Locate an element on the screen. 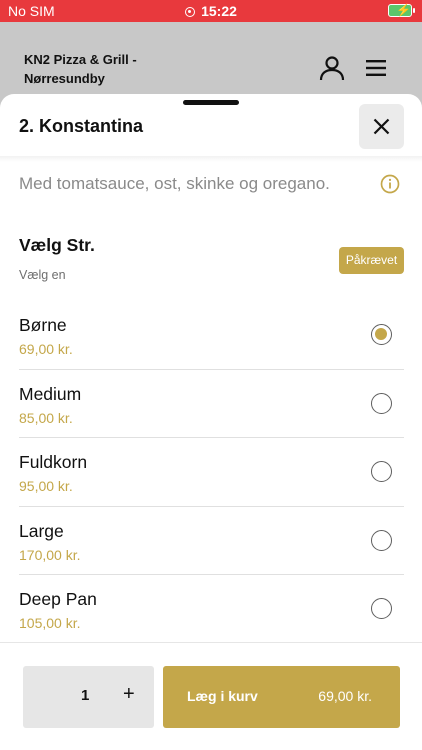 The image size is (422, 750). status-bar: No SIM 15:22 ⚡ is located at coordinates (211, 11).